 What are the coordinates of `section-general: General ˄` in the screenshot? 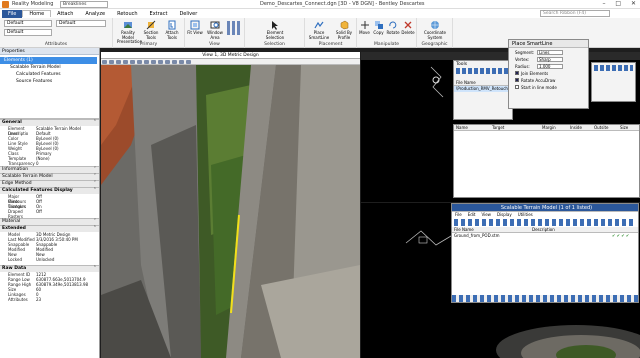 It's located at (49, 122).